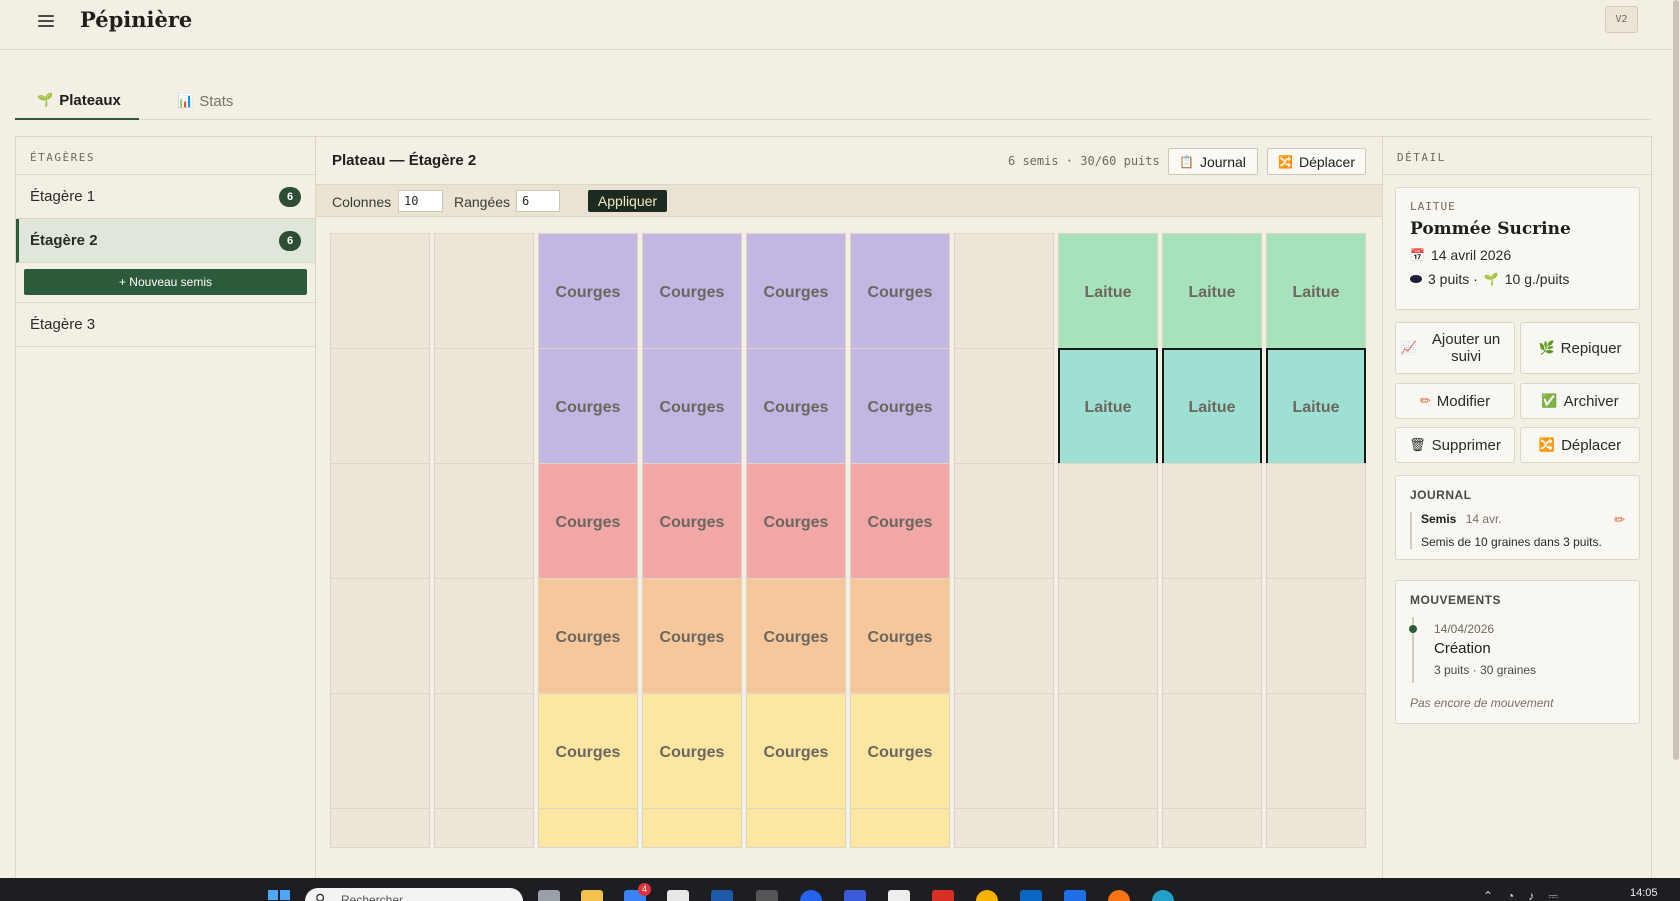 The height and width of the screenshot is (901, 1680). Describe the element at coordinates (1676, 380) in the screenshot. I see `scrollbar-thumb` at that location.